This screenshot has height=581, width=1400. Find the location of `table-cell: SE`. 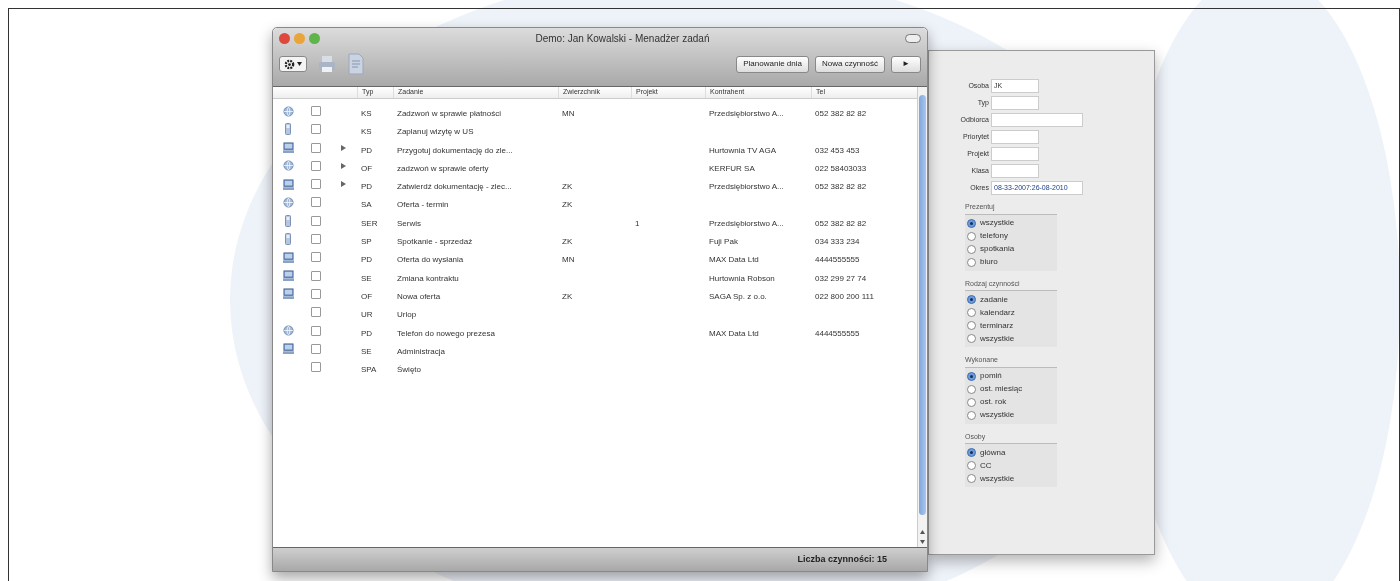

table-cell: SE is located at coordinates (366, 278).